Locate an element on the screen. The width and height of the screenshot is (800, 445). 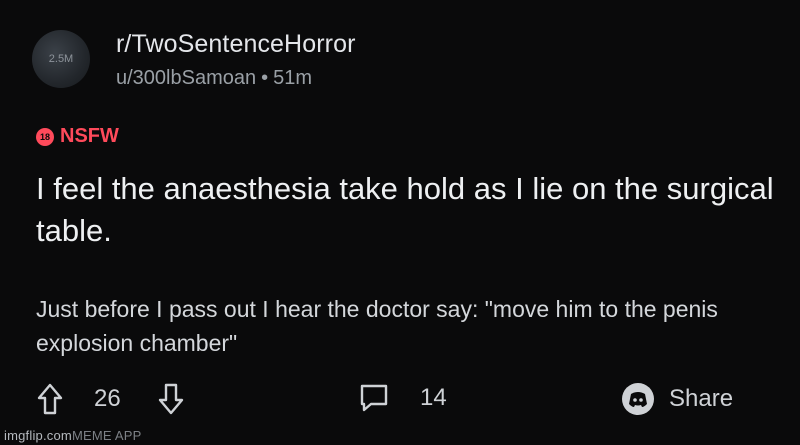
subreddit-name: r/TwoSentenceHorror is located at coordinates (236, 44).